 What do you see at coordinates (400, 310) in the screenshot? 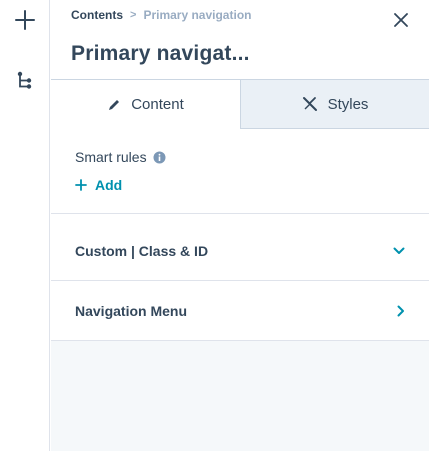
I see `chevron-right-icon` at bounding box center [400, 310].